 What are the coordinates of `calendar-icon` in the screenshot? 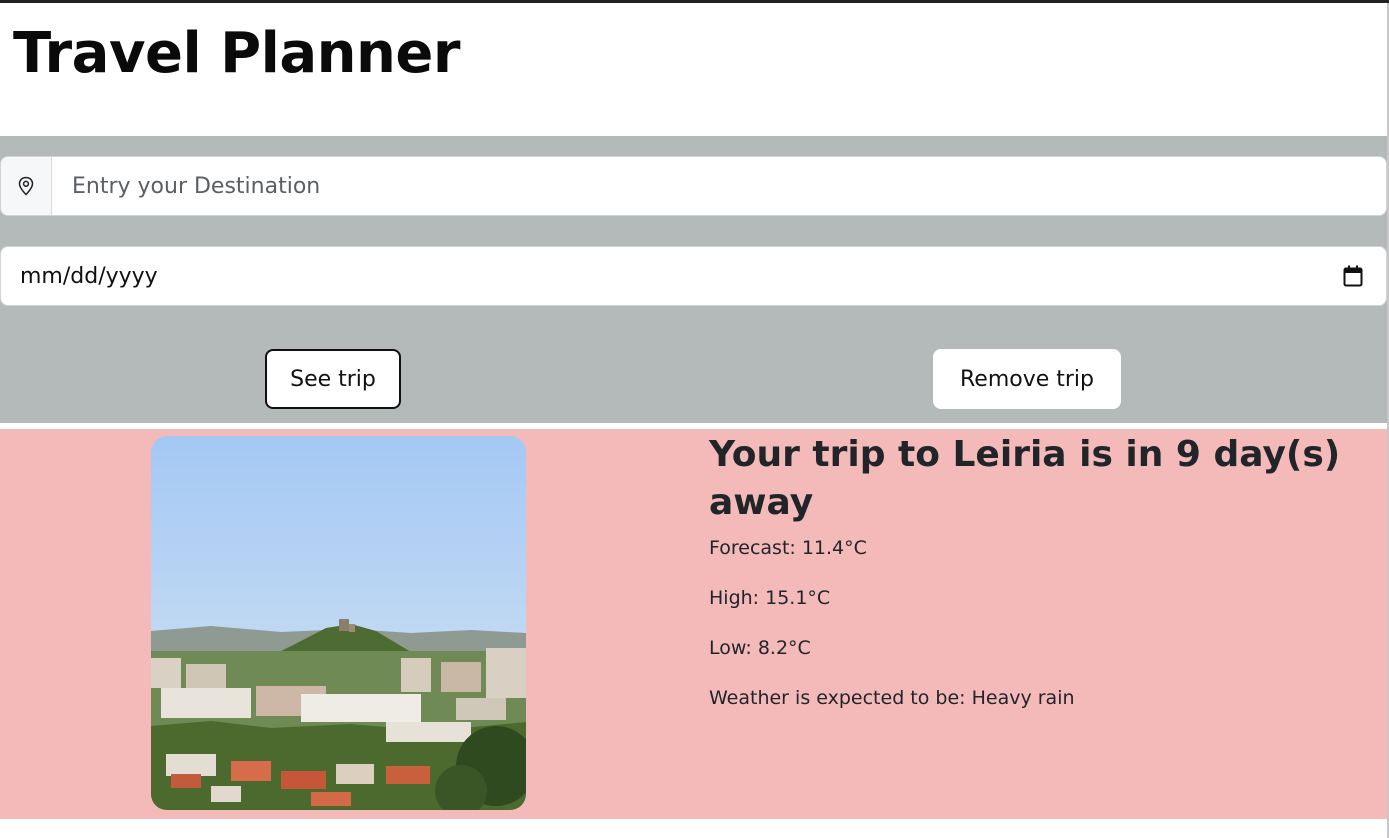 It's located at (1353, 276).